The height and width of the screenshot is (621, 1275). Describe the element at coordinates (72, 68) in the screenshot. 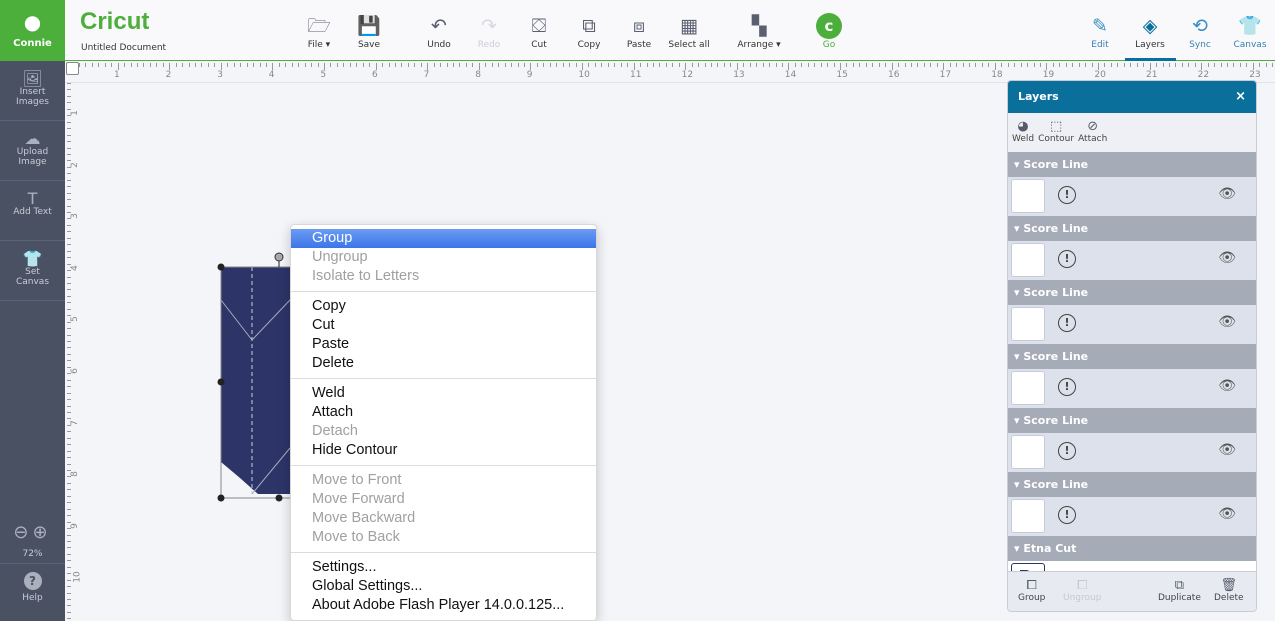

I see `ruler-corner` at that location.